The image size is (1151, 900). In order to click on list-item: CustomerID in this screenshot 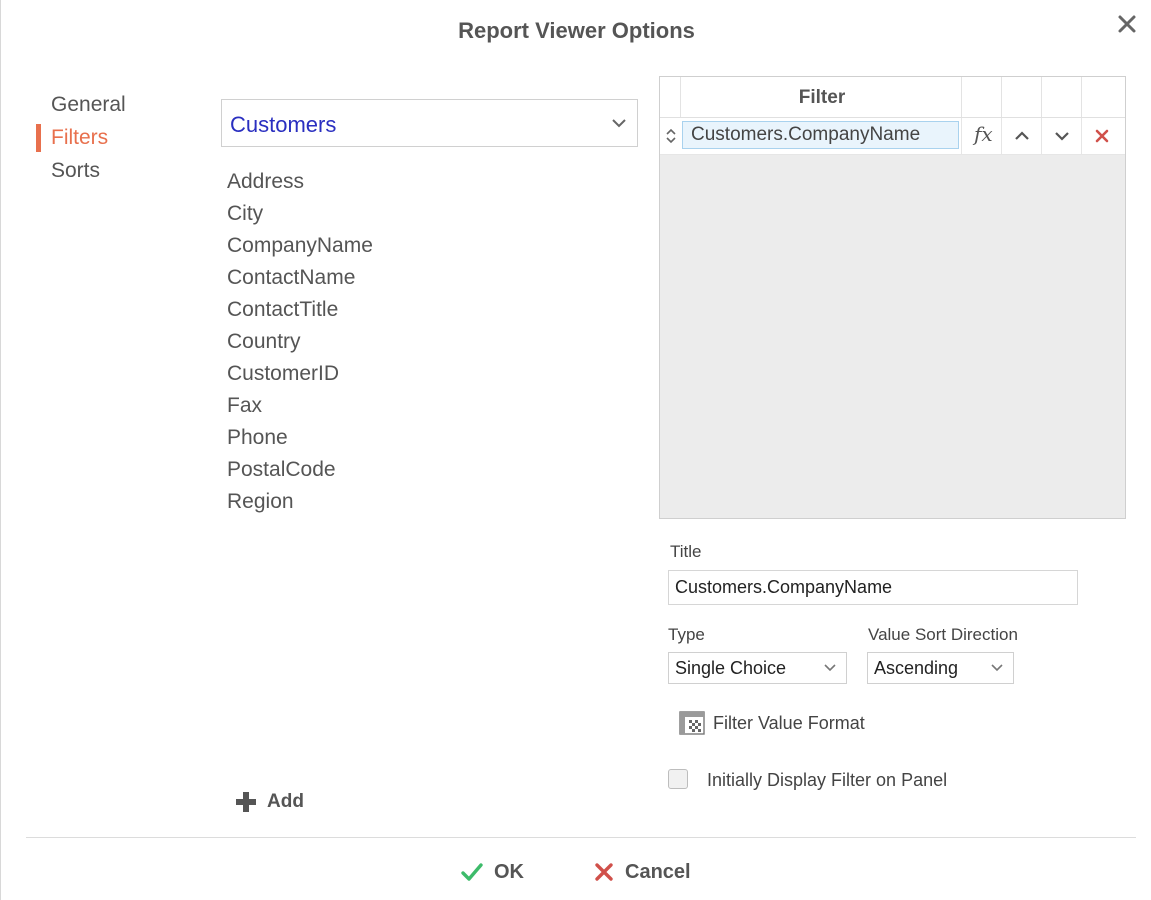, I will do `click(300, 374)`.